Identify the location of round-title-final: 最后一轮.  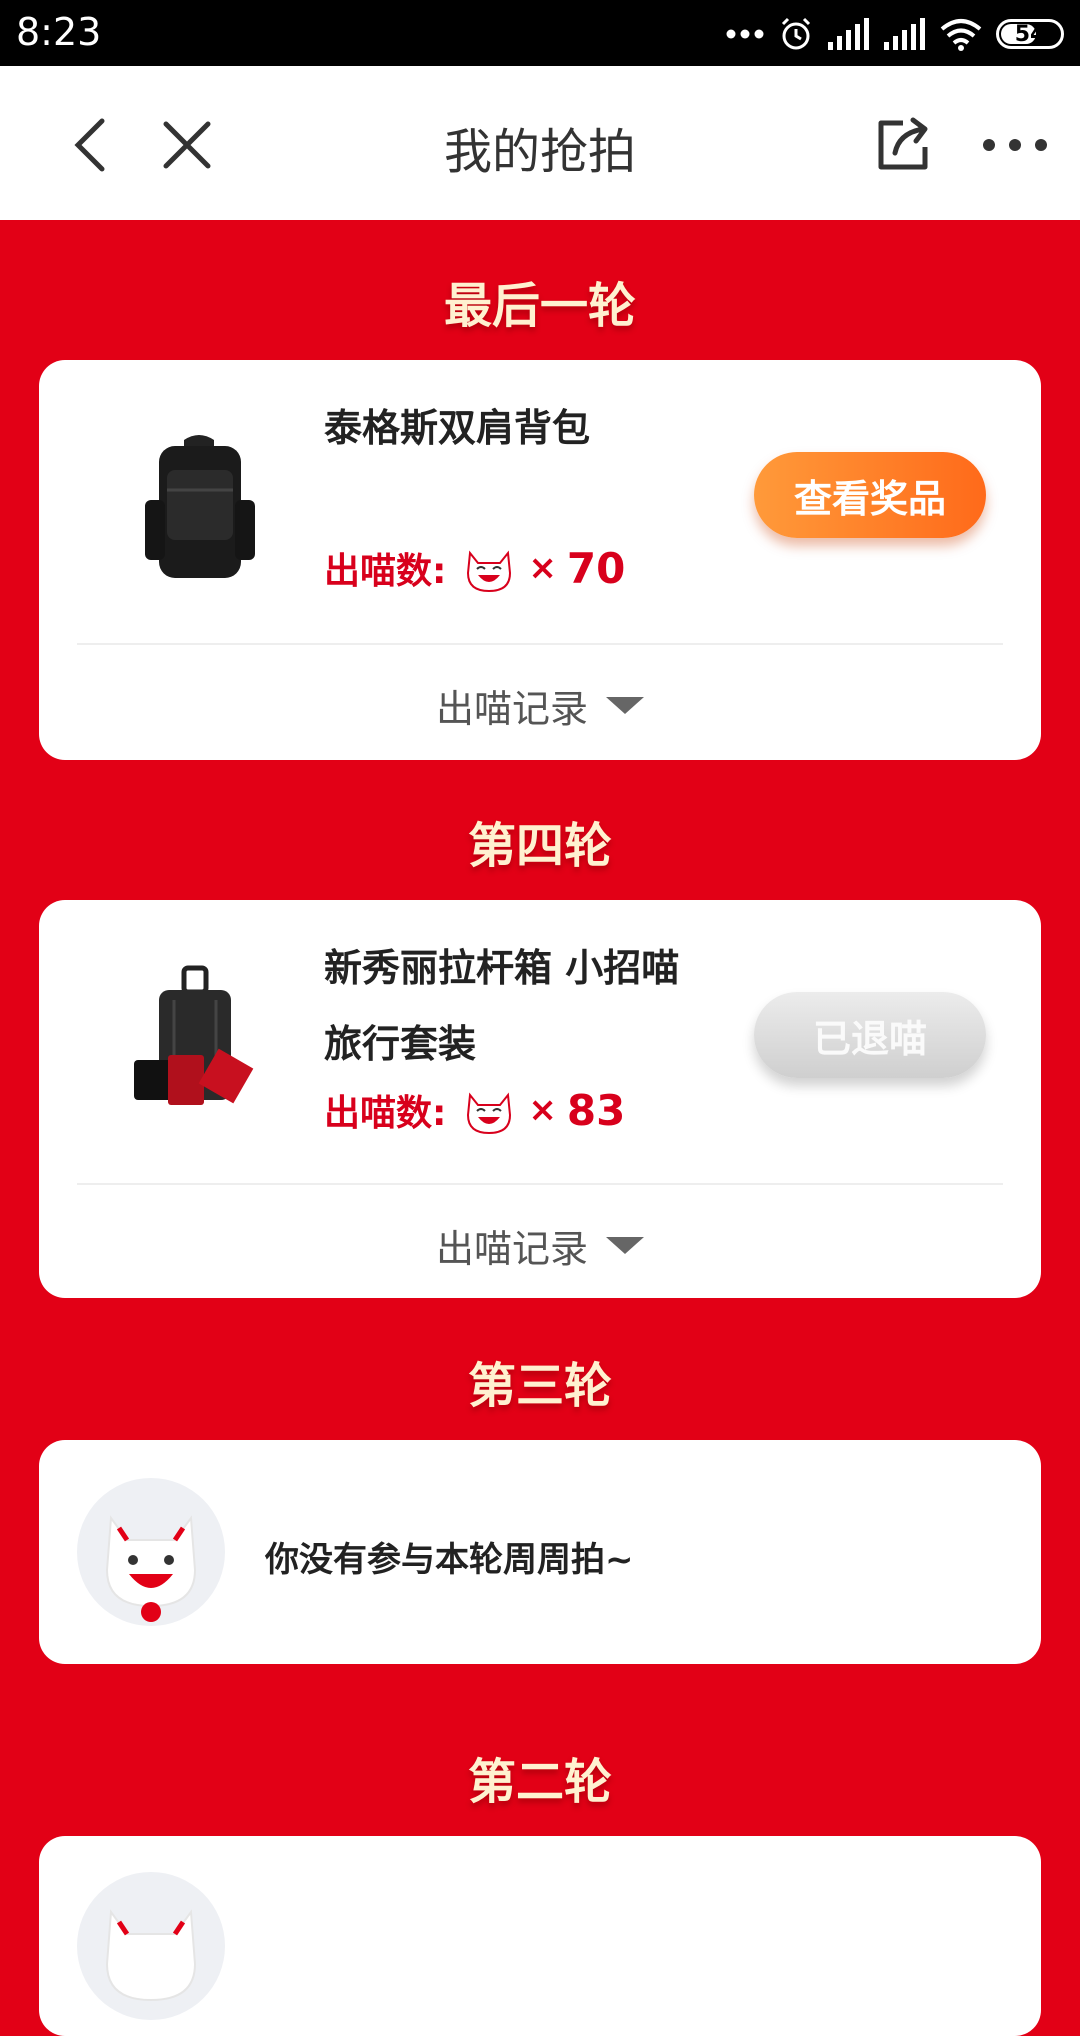
(539, 306).